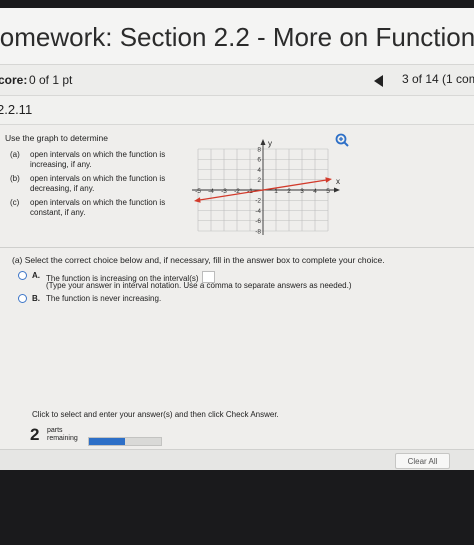 This screenshot has height=545, width=474. Describe the element at coordinates (328, 191) in the screenshot. I see `x-tick-label: 5` at that location.